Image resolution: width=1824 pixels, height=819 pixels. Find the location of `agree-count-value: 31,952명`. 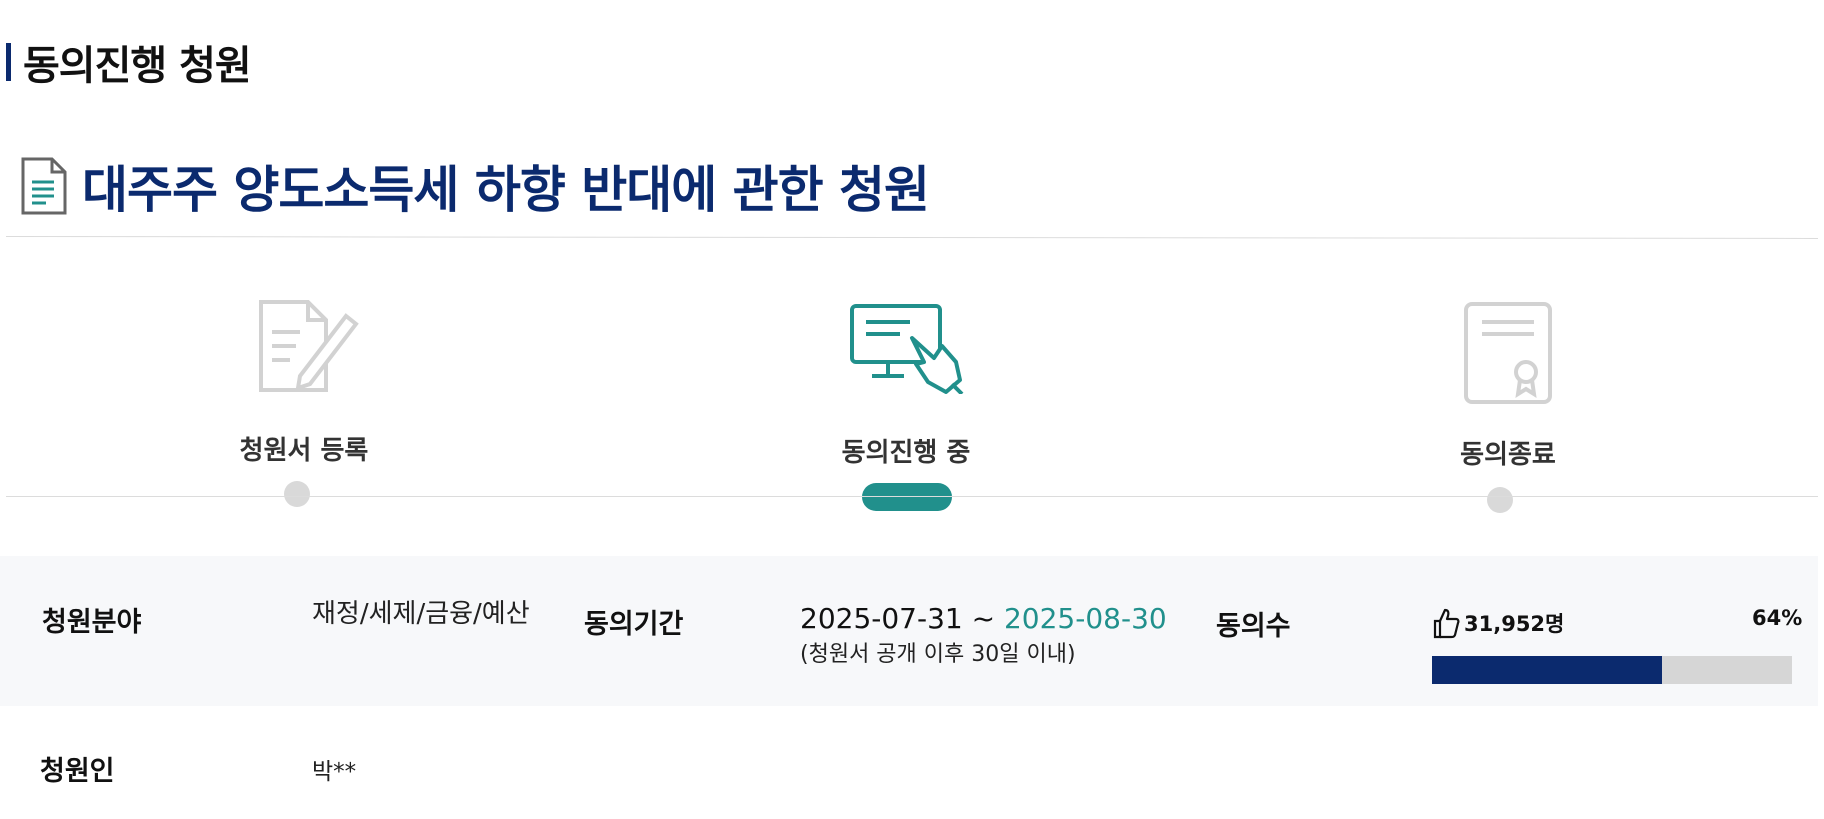

agree-count-value: 31,952명 is located at coordinates (1514, 624).